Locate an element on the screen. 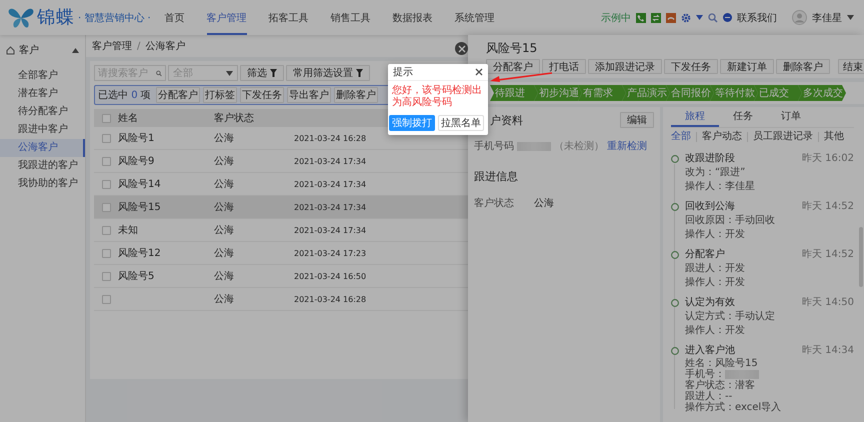 The width and height of the screenshot is (864, 422). table-cell: 风险号9 is located at coordinates (136, 161).